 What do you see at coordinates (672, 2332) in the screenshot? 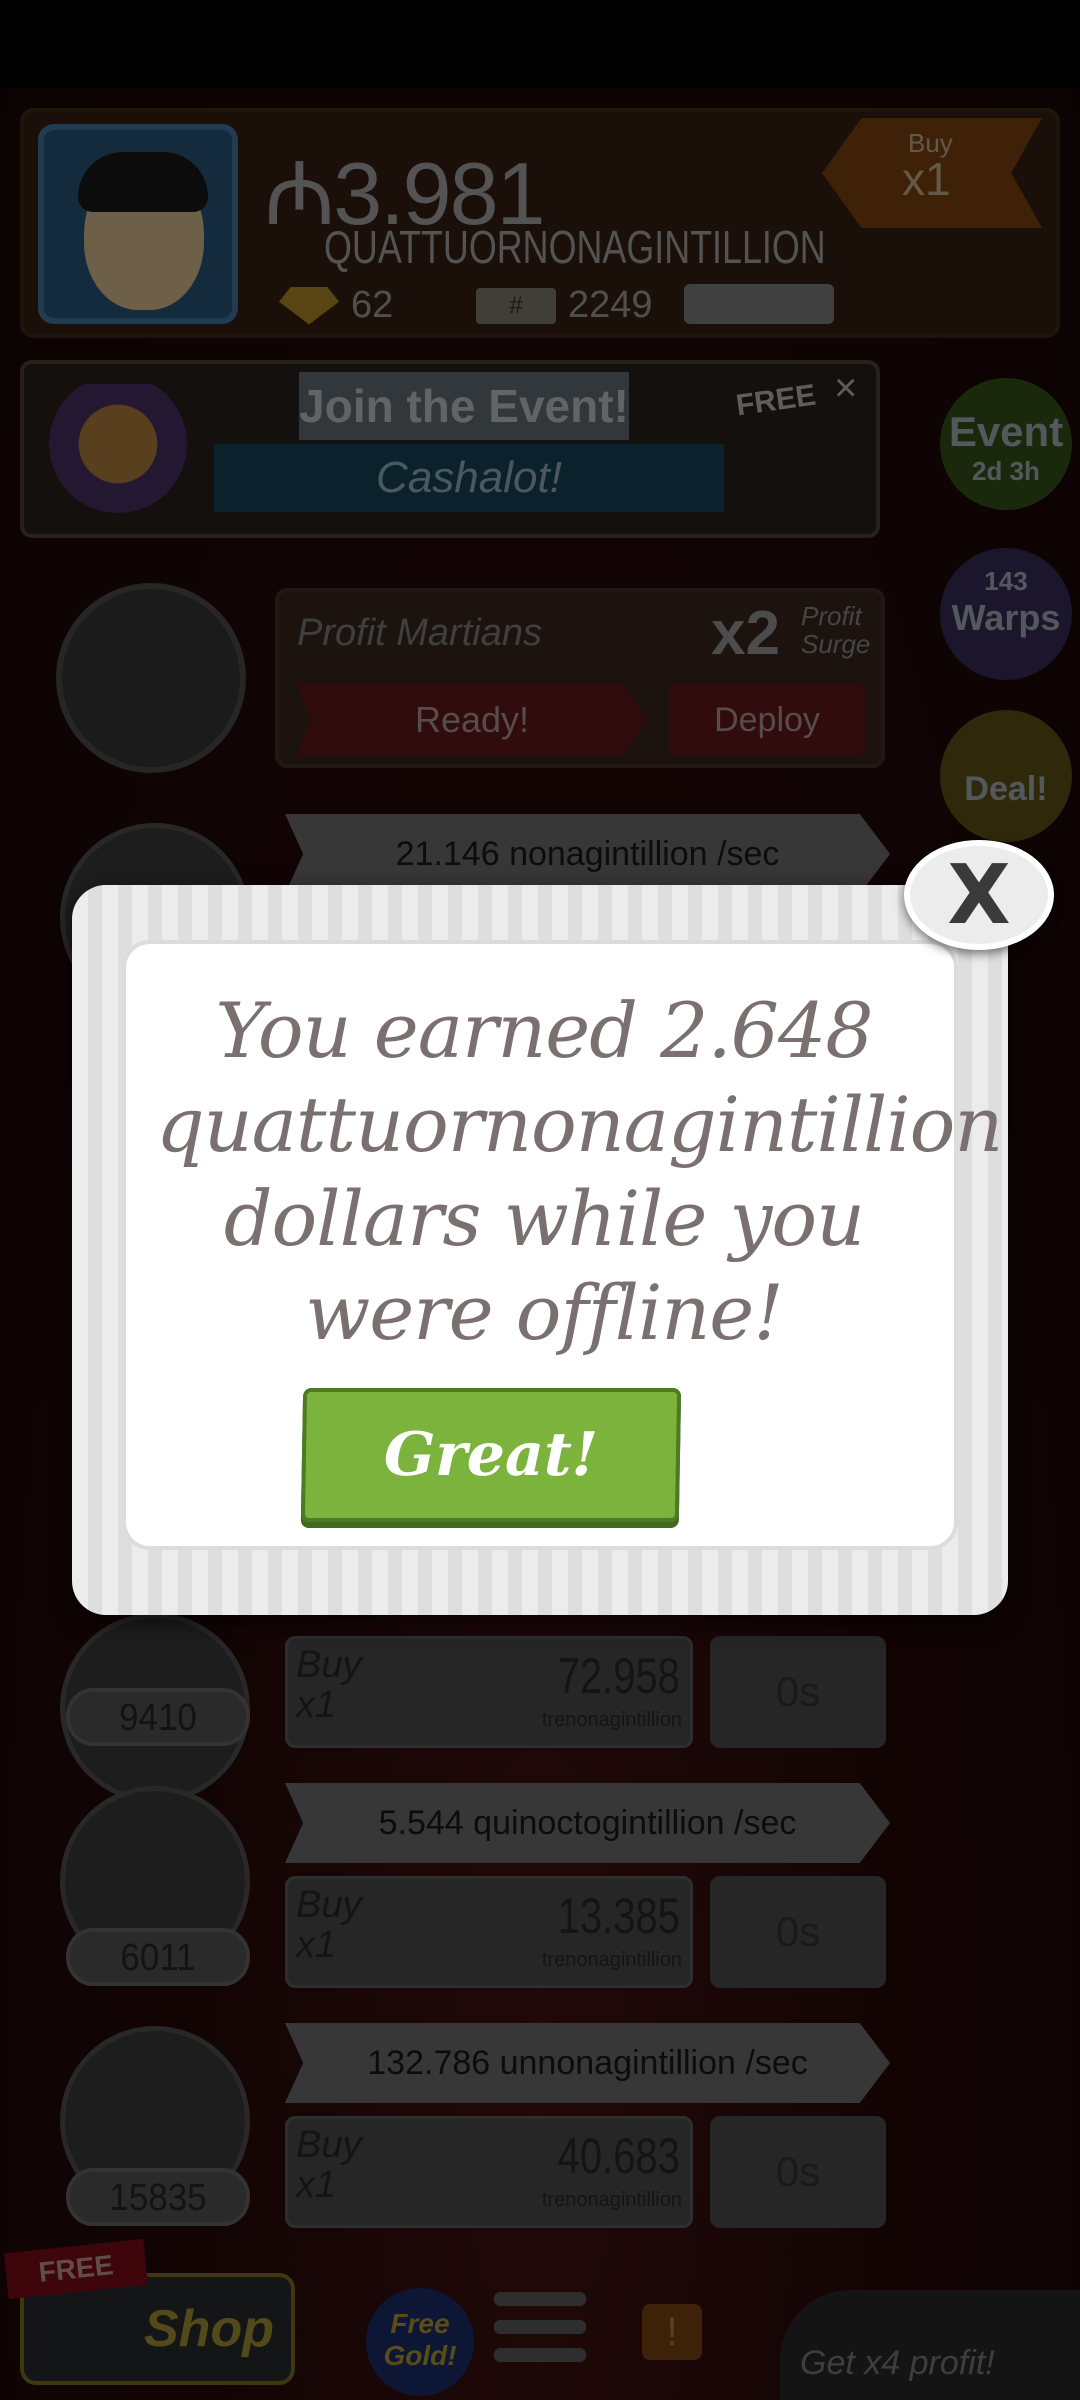
I see `alert-icon: !` at bounding box center [672, 2332].